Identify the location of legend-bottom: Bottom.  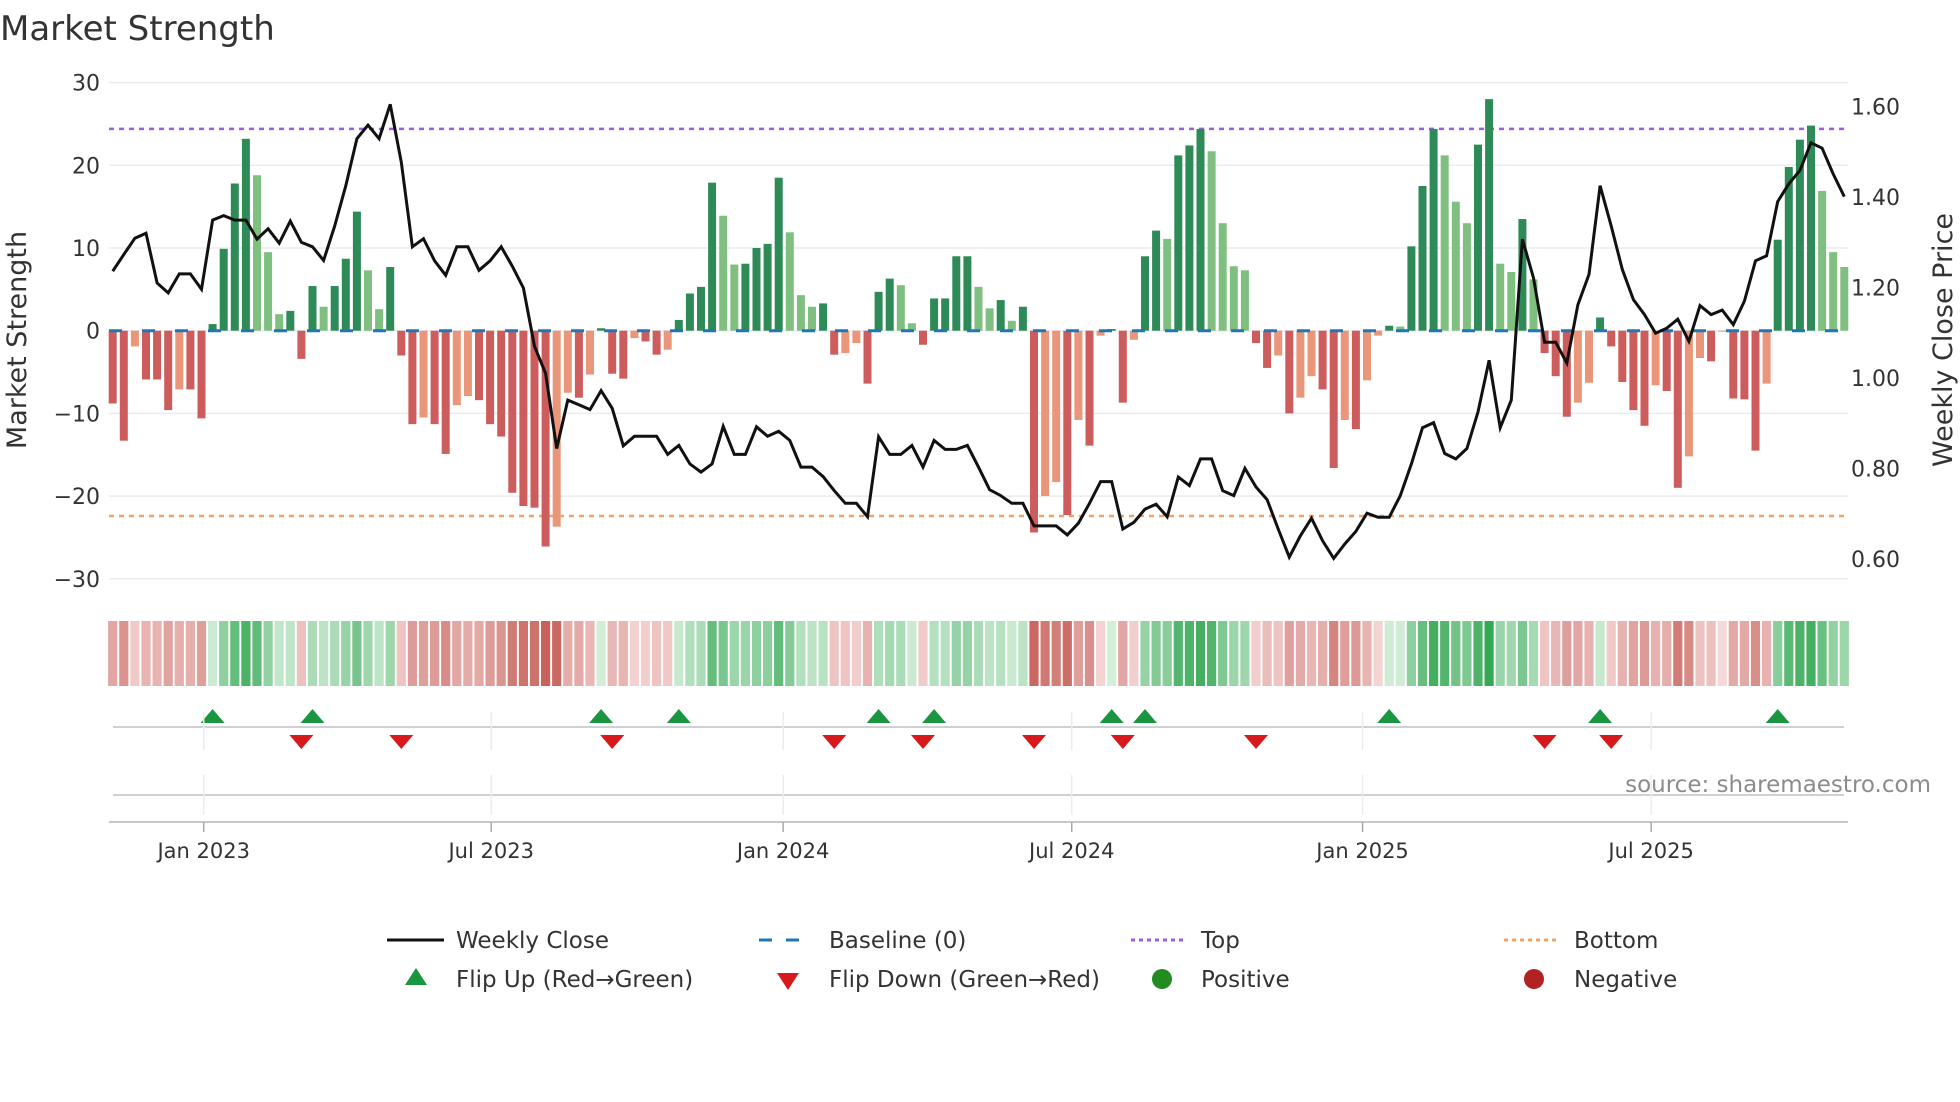
(1616, 941).